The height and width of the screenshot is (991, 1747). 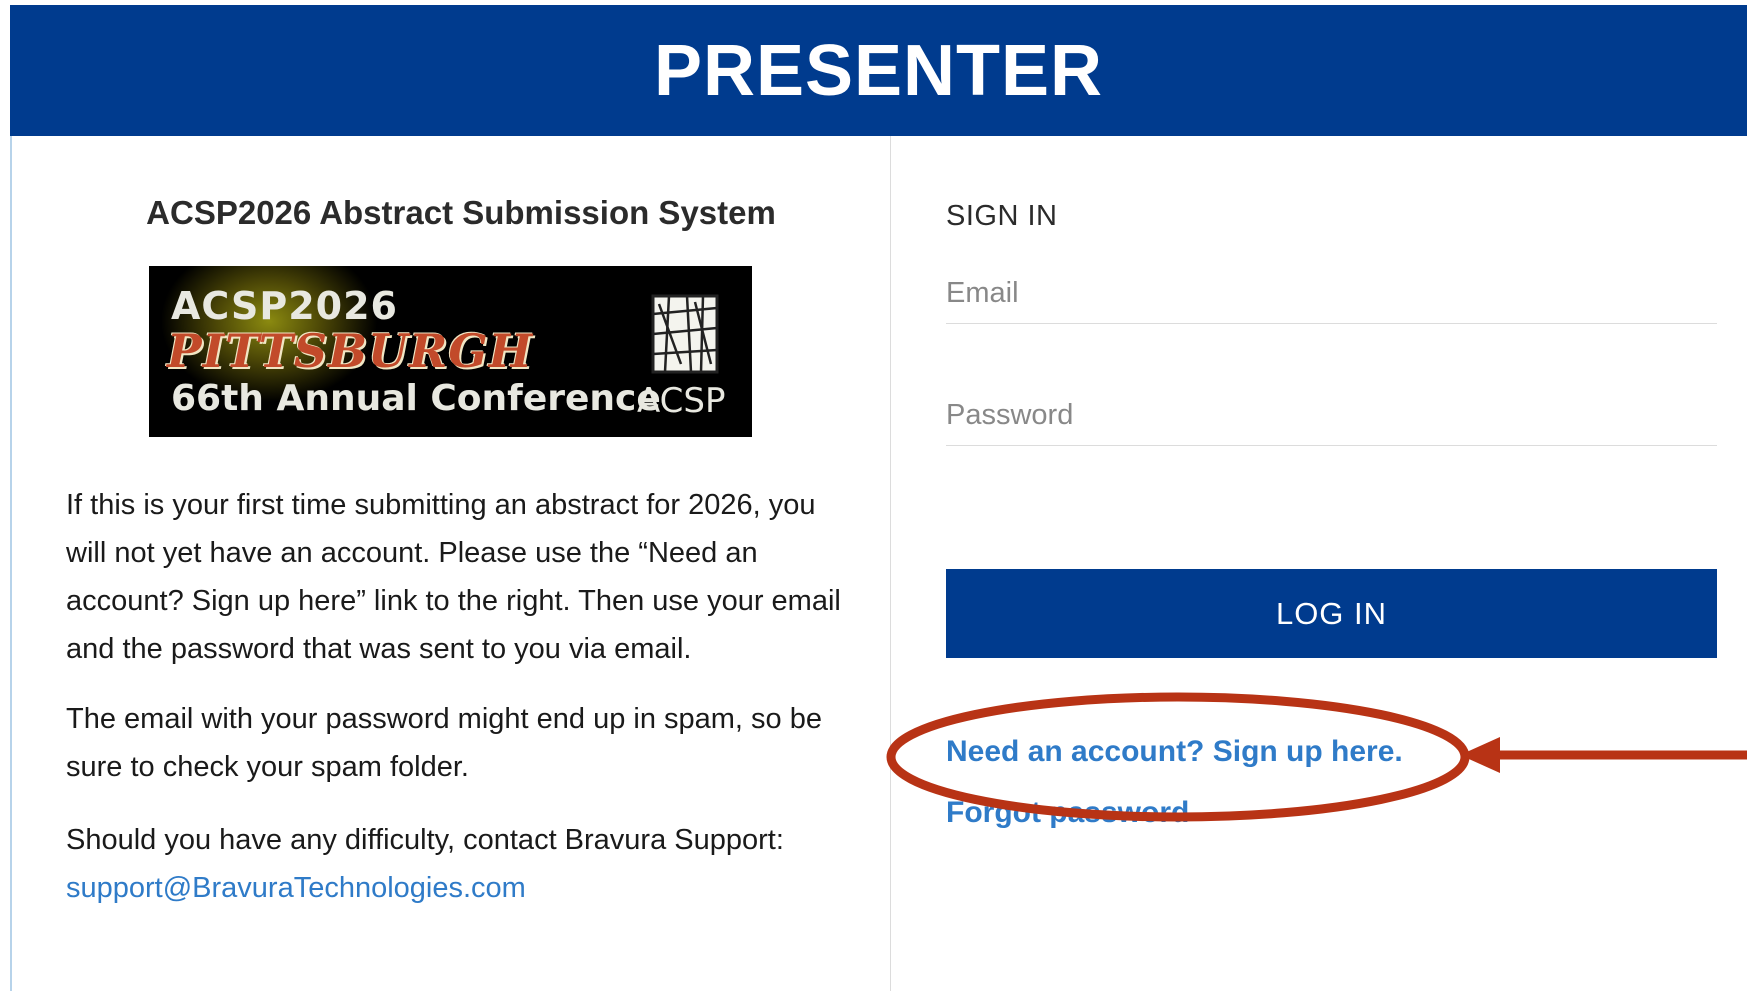 I want to click on column-divider, so click(x=890, y=563).